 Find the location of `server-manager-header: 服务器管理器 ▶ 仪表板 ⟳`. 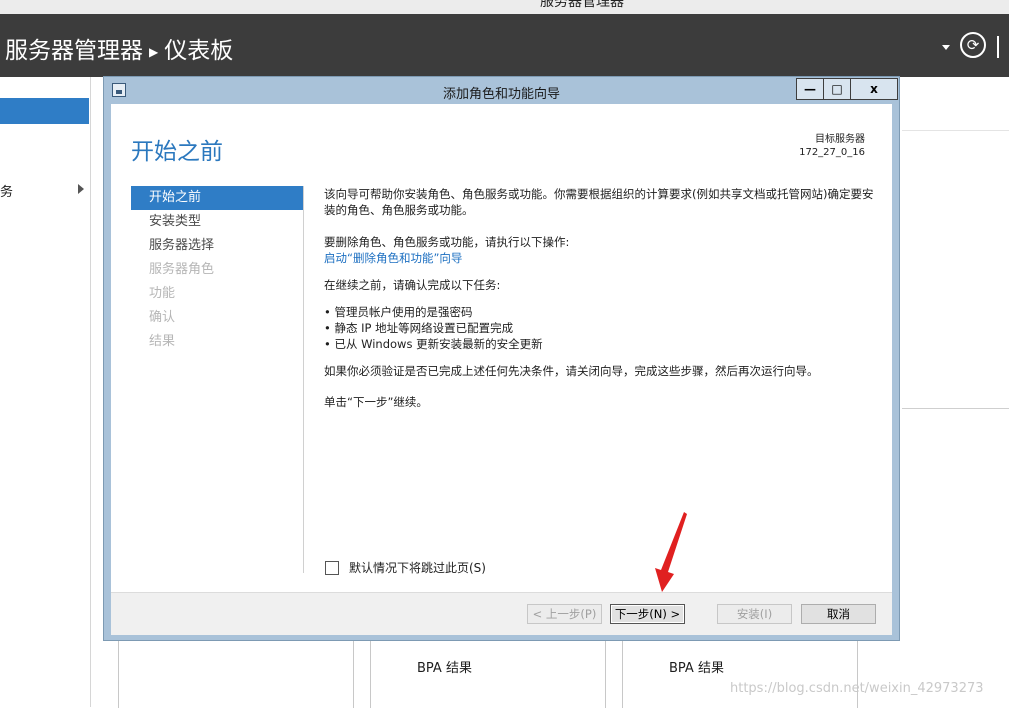

server-manager-header: 服务器管理器 ▶ 仪表板 ⟳ is located at coordinates (504, 45).